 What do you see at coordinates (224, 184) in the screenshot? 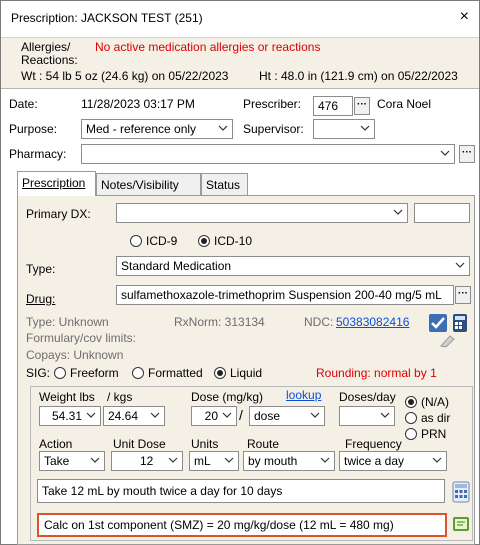
I see `tab-status: Status` at bounding box center [224, 184].